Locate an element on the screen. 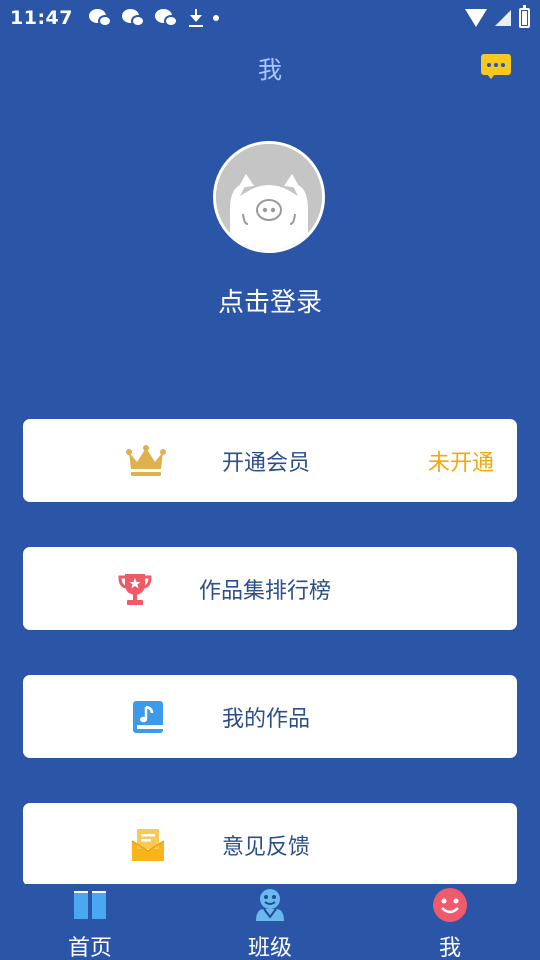 This screenshot has height=960, width=540. class-icon is located at coordinates (270, 905).